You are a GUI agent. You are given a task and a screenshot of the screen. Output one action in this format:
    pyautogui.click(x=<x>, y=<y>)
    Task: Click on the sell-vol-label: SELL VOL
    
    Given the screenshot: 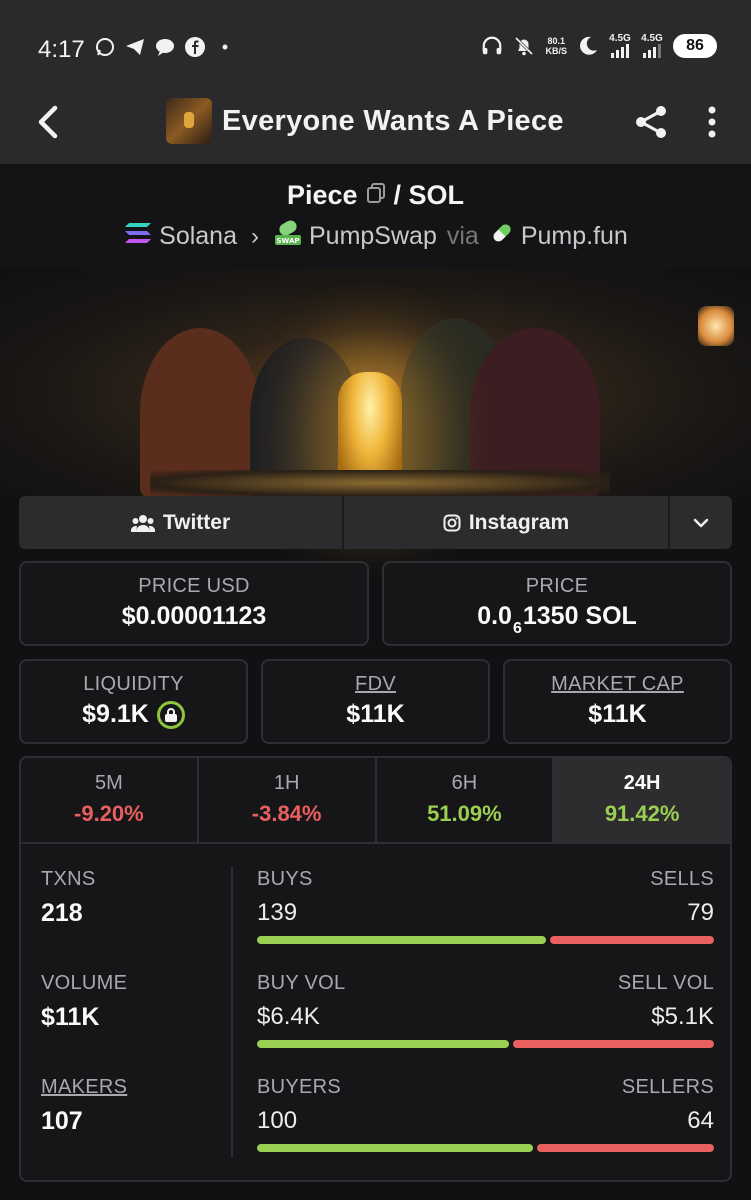 What is the action you would take?
    pyautogui.click(x=665, y=983)
    